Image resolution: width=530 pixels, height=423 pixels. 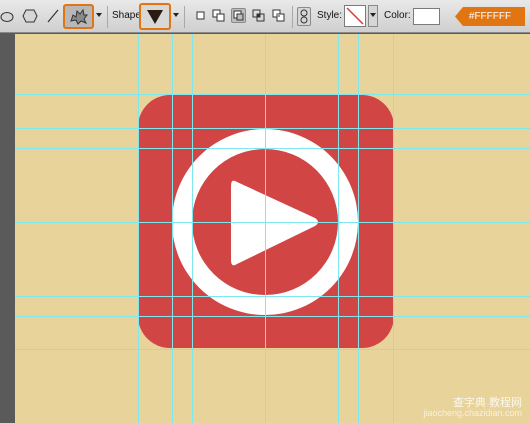 I want to click on polygon-tool-icon, so click(x=30, y=16).